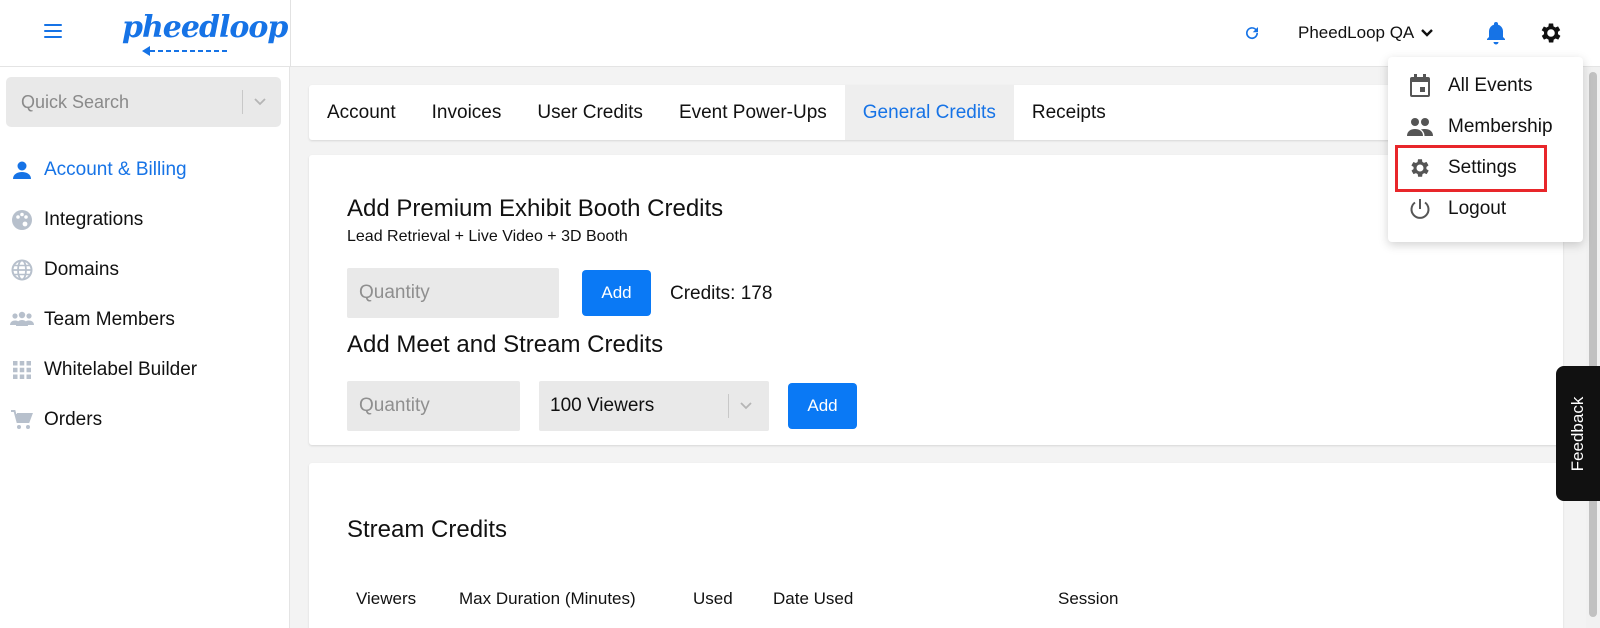 The width and height of the screenshot is (1600, 628). I want to click on globe-icon, so click(22, 270).